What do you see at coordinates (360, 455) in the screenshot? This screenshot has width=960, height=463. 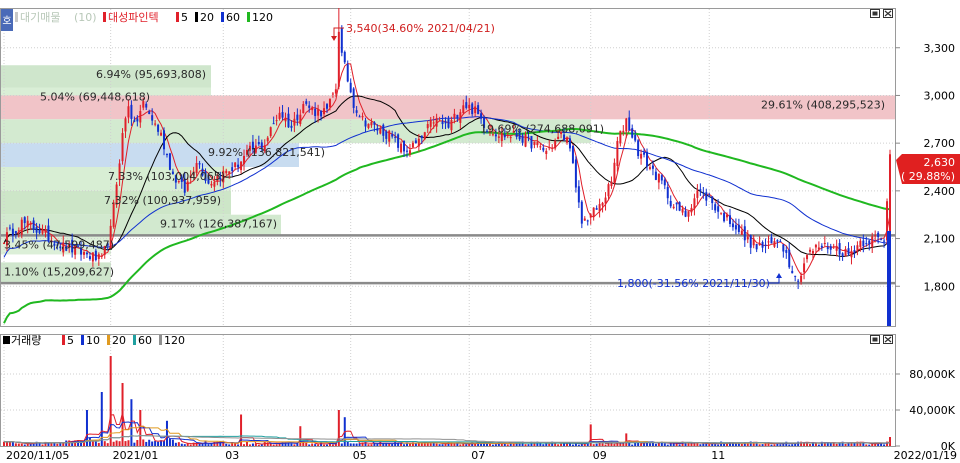 I see `date-label: 05` at bounding box center [360, 455].